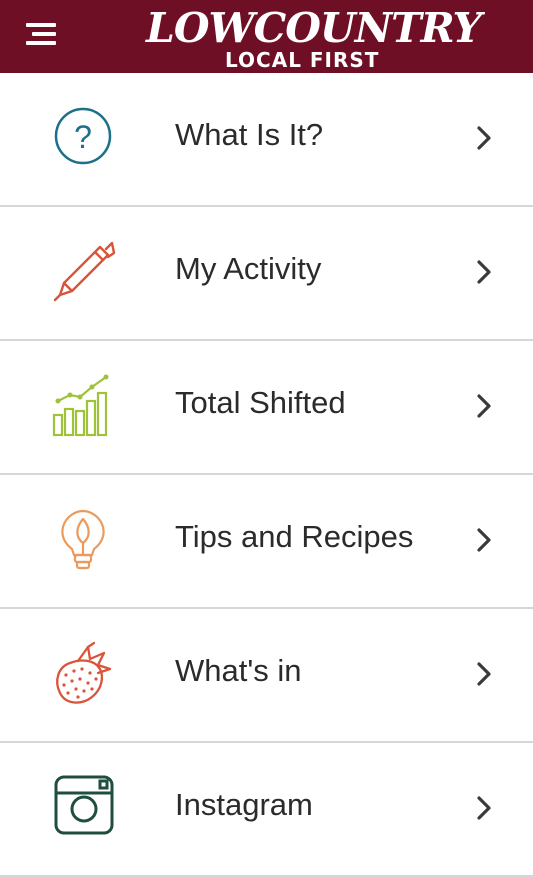  I want to click on menu-item-label: What's in, so click(238, 670).